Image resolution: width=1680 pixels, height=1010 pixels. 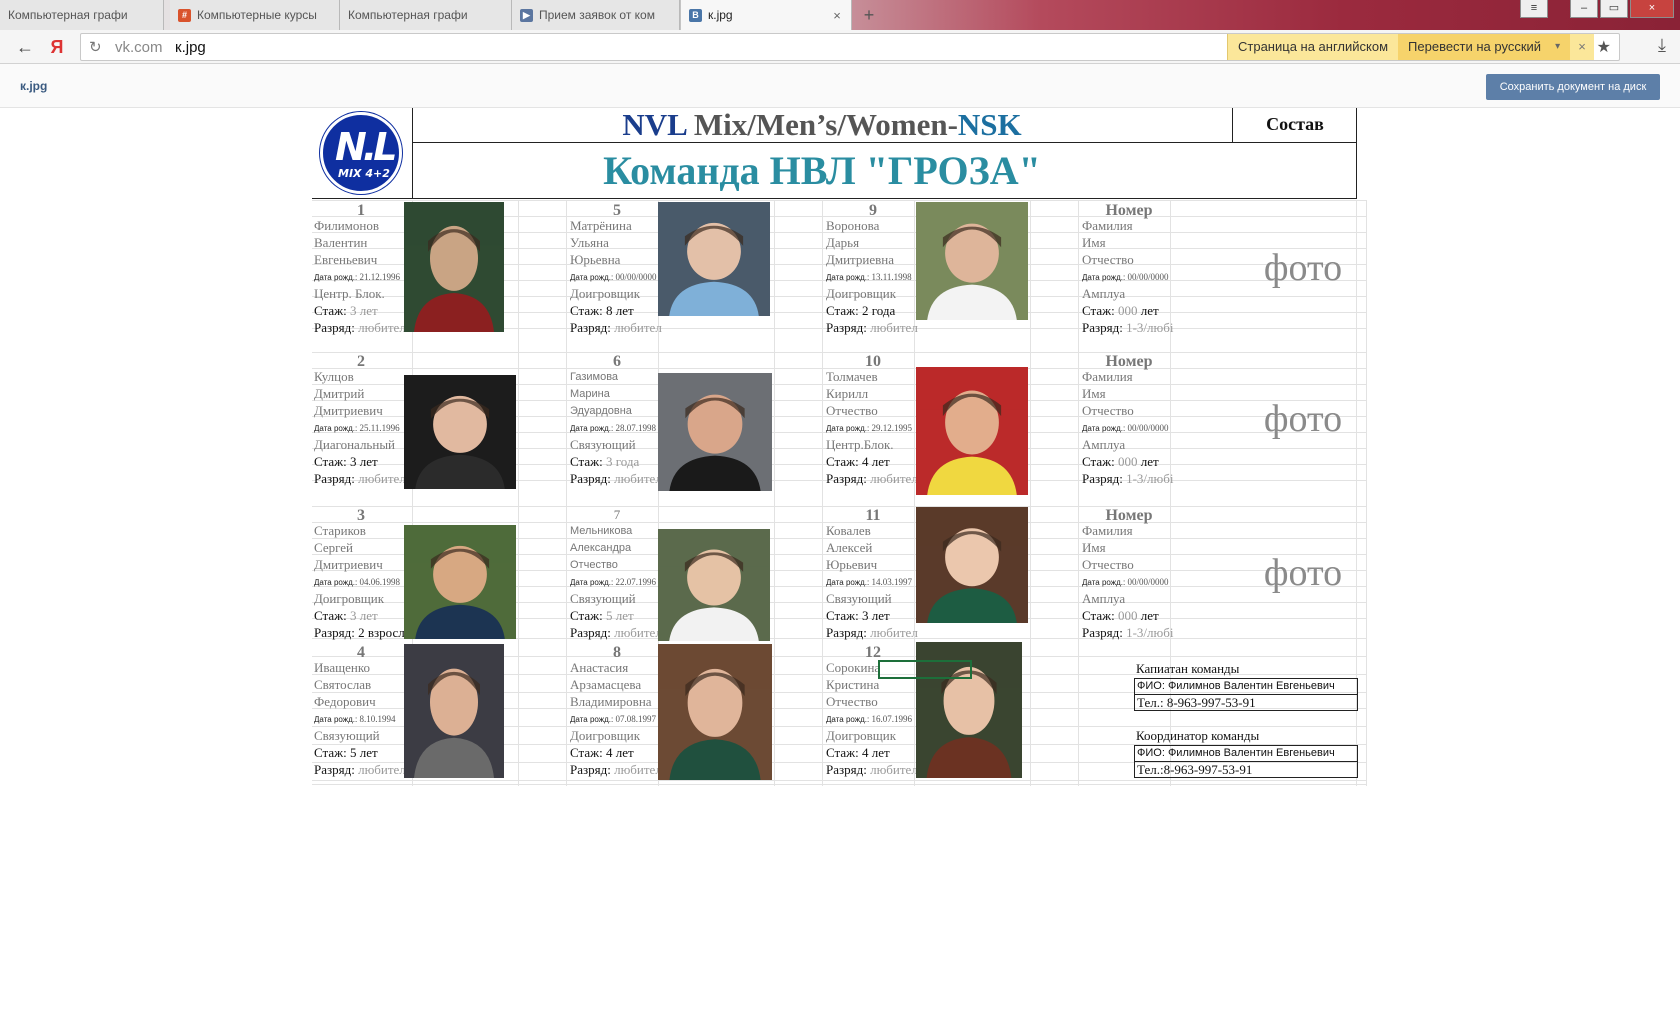 I want to click on title-nvl: NVL, so click(x=654, y=124).